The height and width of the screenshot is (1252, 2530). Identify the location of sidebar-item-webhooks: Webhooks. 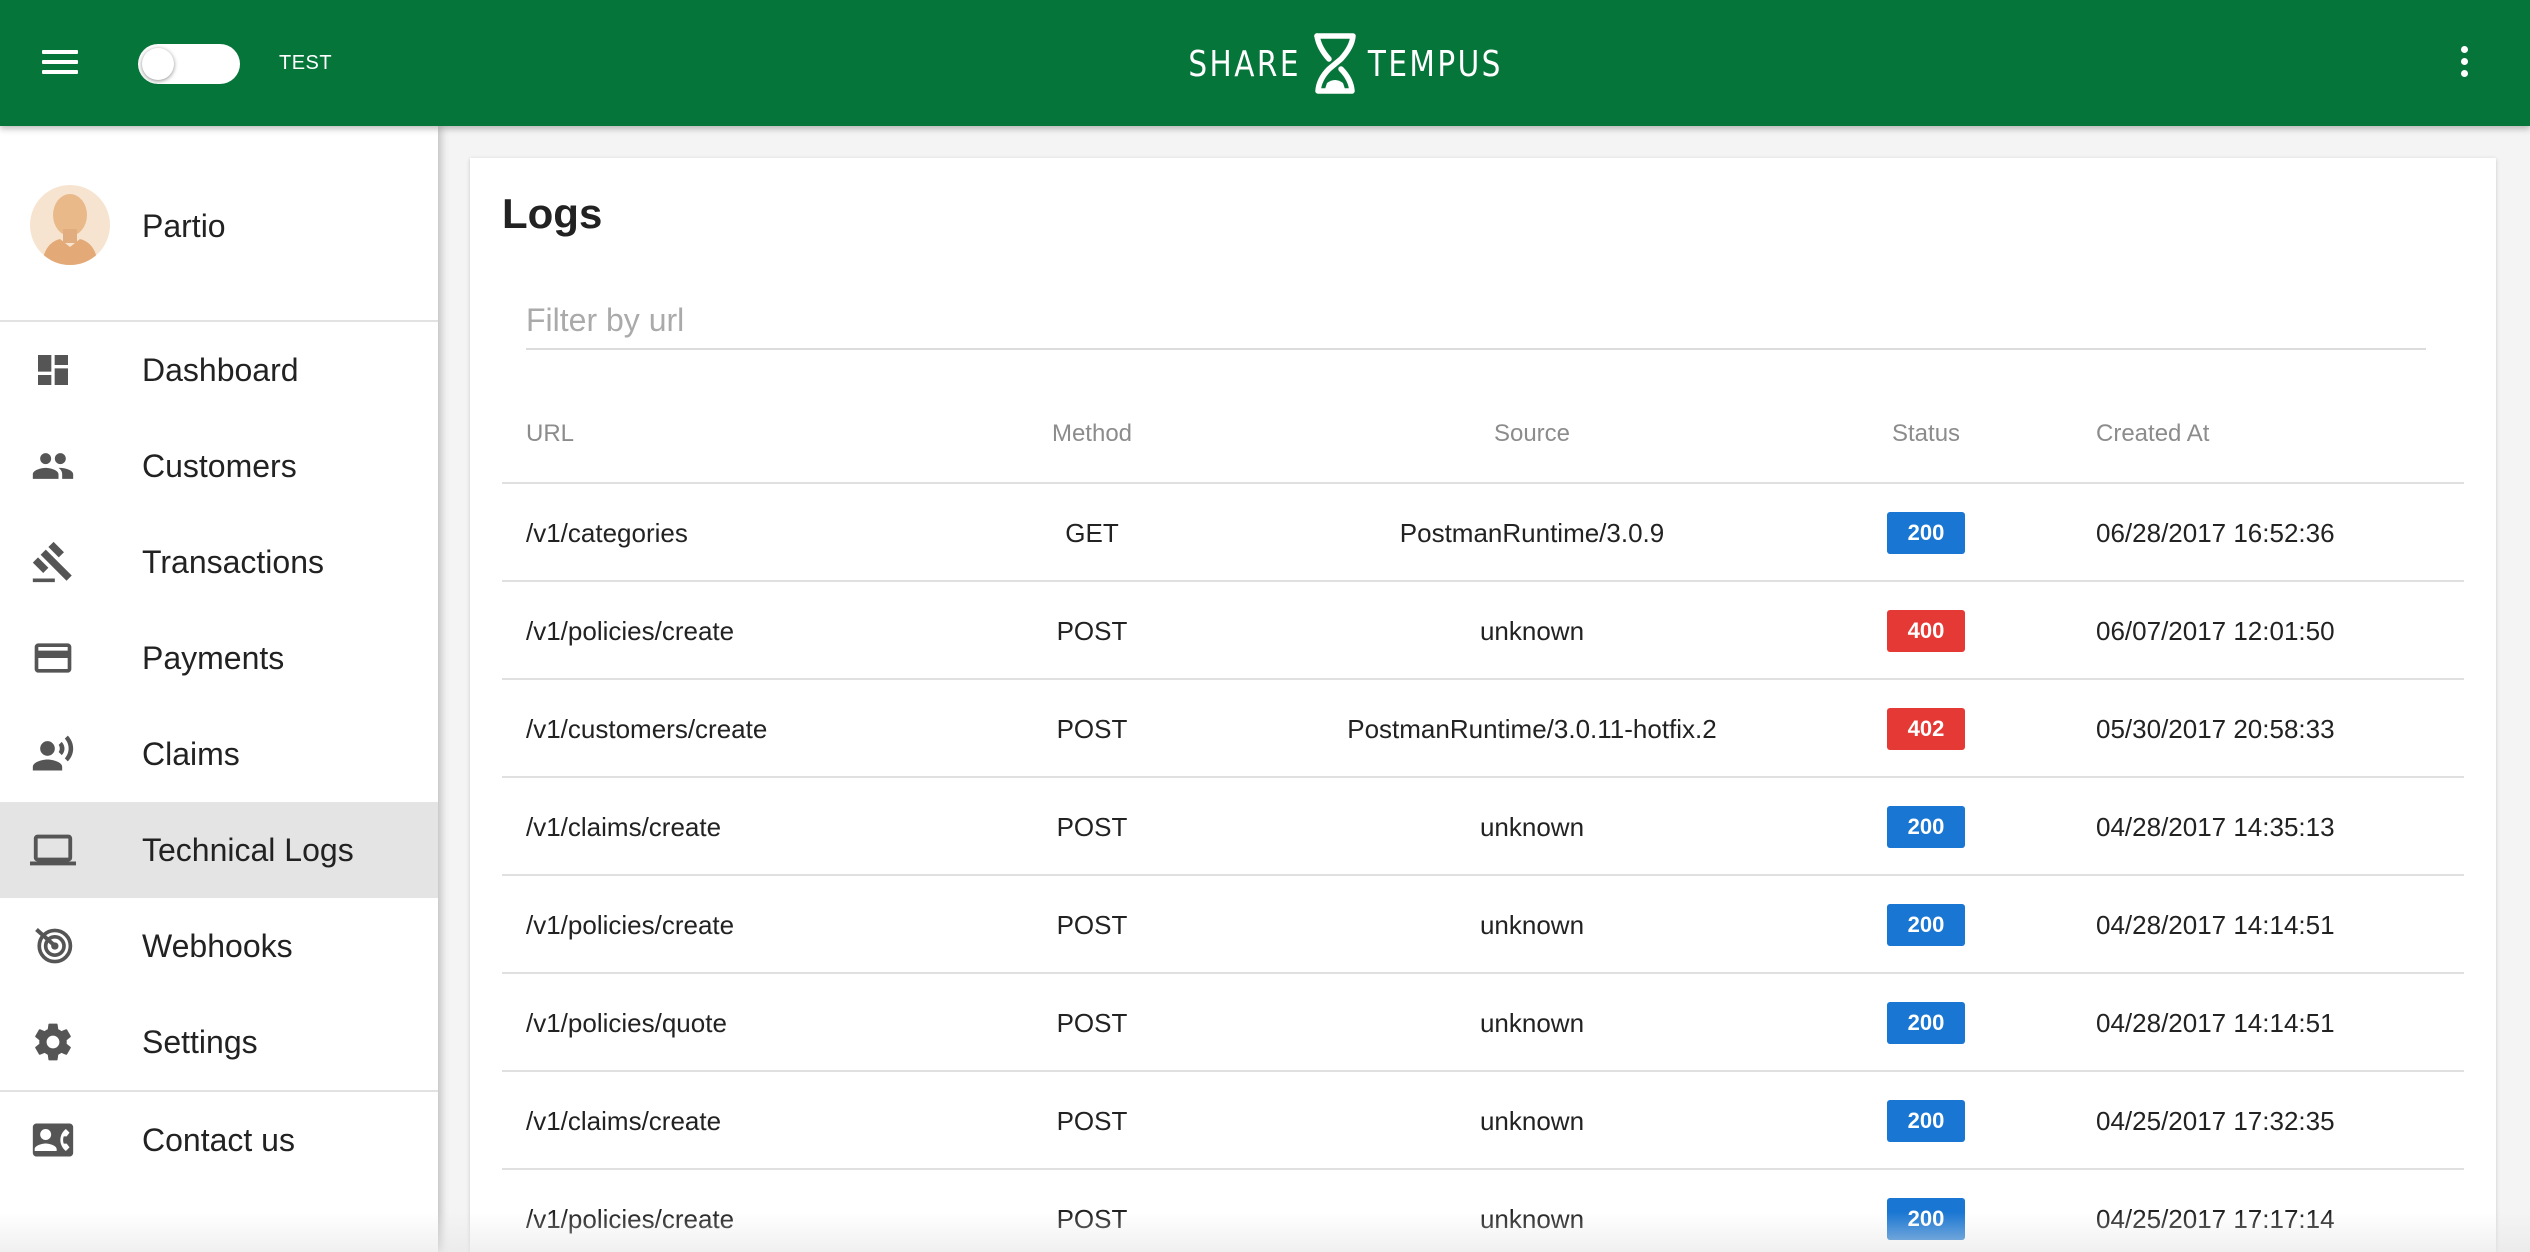
(219, 946).